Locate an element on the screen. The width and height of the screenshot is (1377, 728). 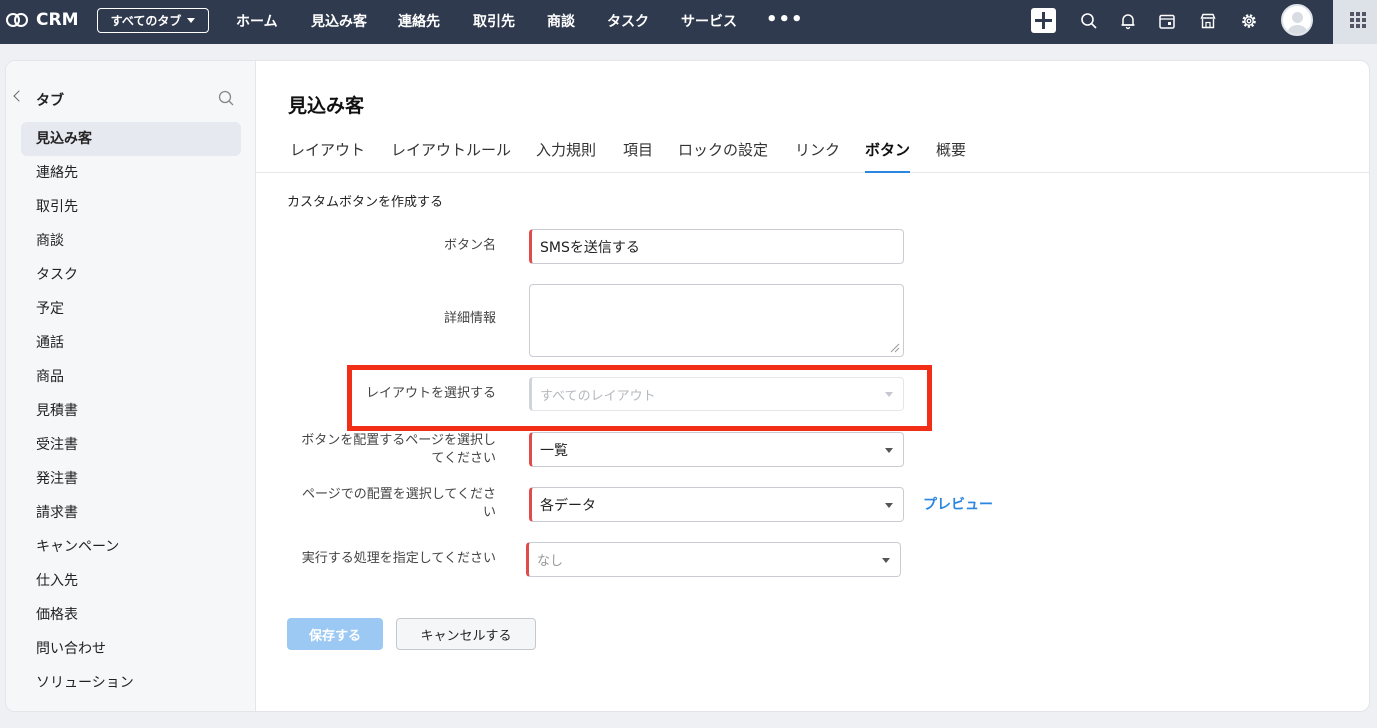
tab-layout: レイアウト is located at coordinates (327, 156).